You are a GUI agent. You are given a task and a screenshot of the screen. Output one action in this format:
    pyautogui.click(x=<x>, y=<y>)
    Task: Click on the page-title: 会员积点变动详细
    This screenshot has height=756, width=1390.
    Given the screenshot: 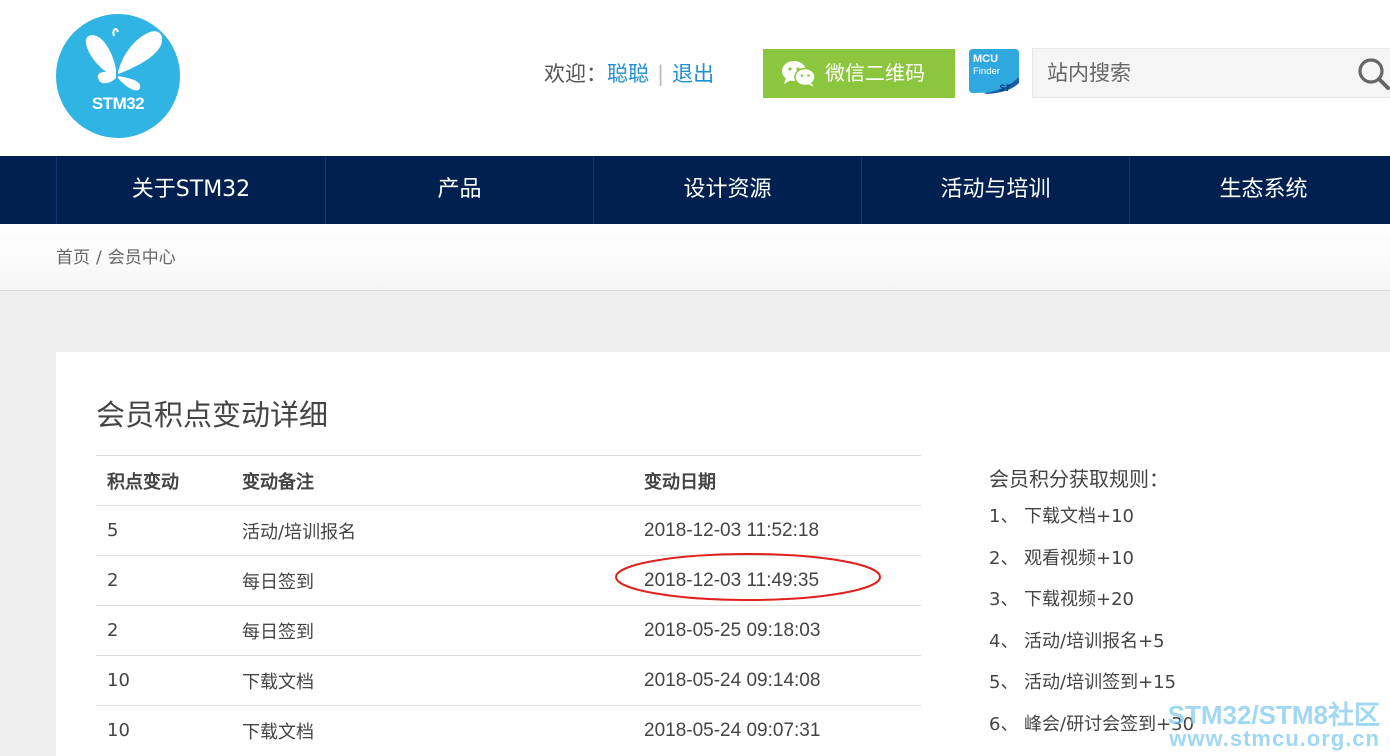 What is the action you would take?
    pyautogui.click(x=212, y=415)
    